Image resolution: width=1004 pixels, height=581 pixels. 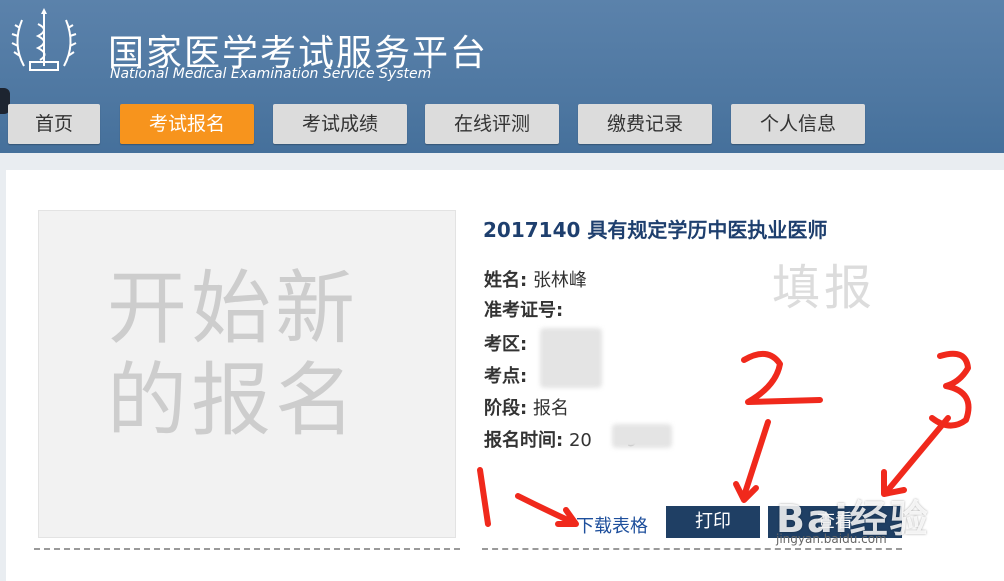 I want to click on tab-personal-info: 个人信息, so click(x=798, y=124).